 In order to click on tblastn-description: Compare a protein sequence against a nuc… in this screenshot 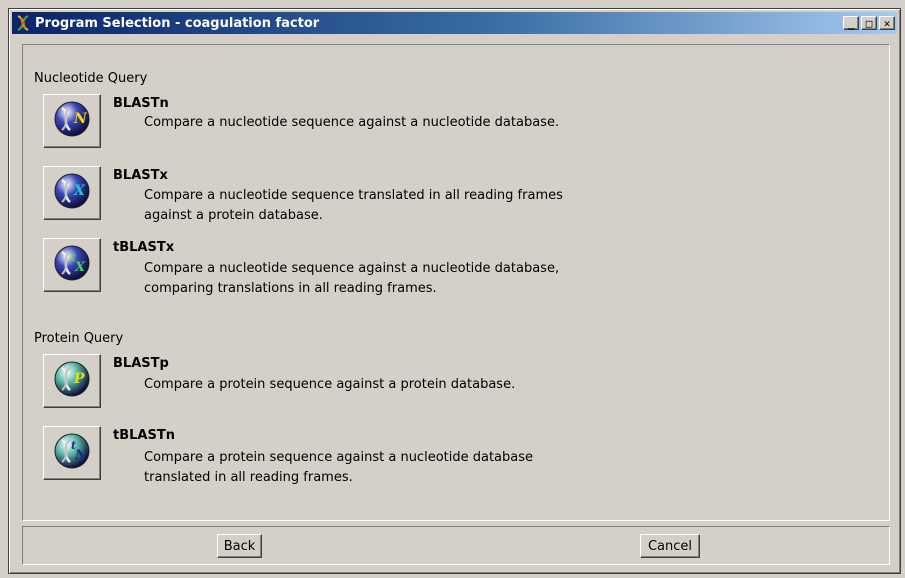, I will do `click(339, 467)`.